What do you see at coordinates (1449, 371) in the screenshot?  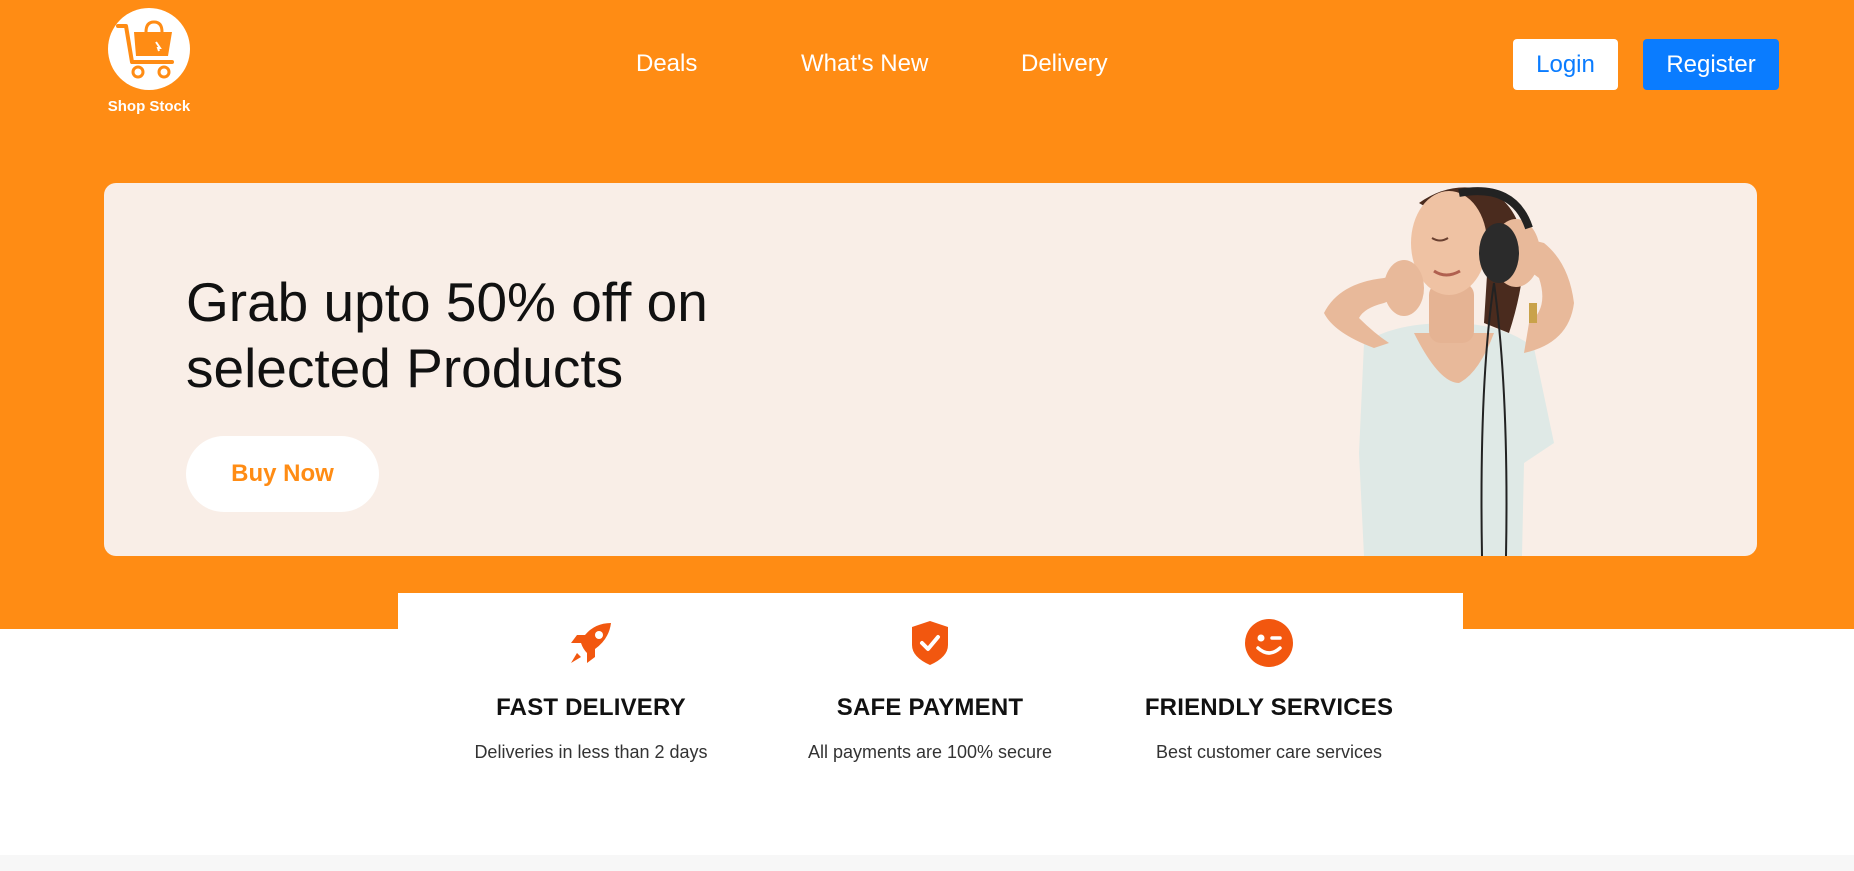 I see `hero-image` at bounding box center [1449, 371].